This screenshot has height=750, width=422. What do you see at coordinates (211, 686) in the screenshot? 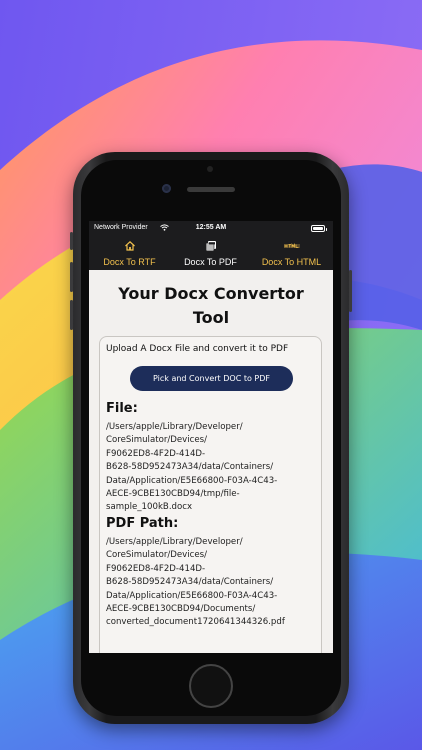
I see `home-button` at bounding box center [211, 686].